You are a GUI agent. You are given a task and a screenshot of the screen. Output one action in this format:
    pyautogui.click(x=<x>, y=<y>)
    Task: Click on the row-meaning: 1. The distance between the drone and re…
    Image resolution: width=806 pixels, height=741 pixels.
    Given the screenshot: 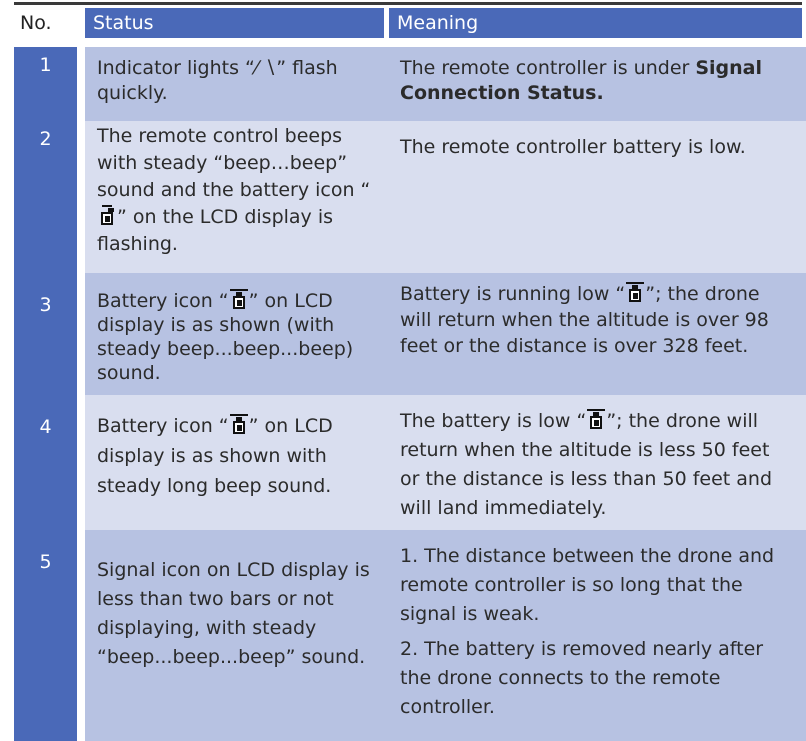 What is the action you would take?
    pyautogui.click(x=595, y=626)
    